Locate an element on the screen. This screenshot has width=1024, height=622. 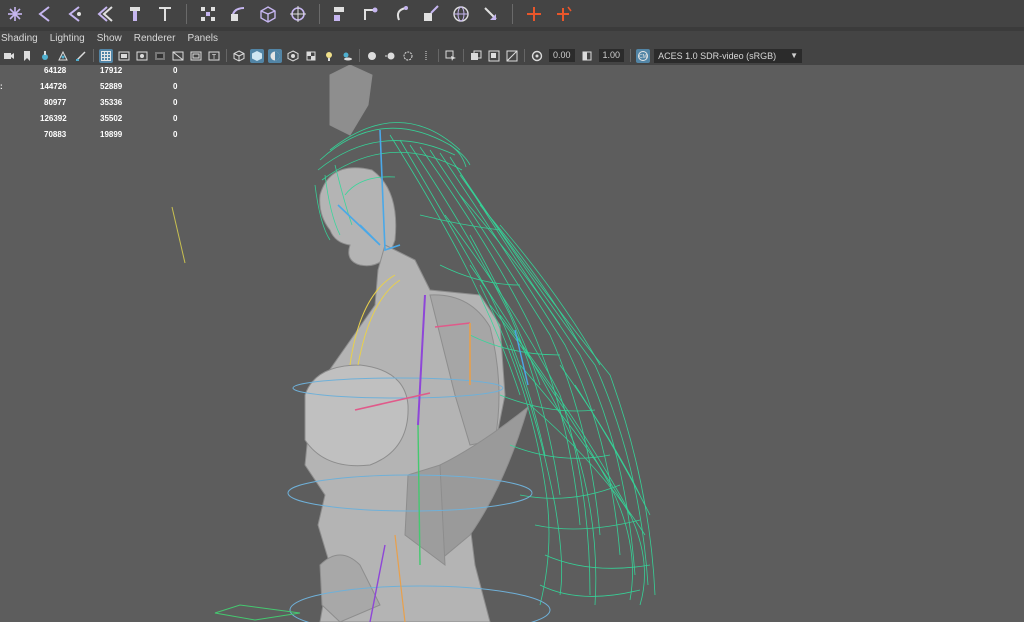
constraint-icon is located at coordinates (431, 14).